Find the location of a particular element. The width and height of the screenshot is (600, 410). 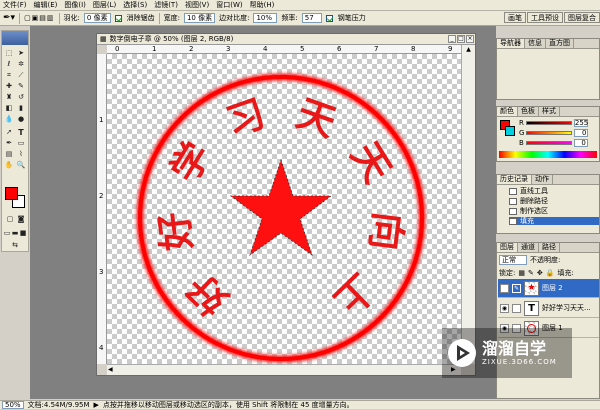

blue-value-input: 0 is located at coordinates (580, 143).